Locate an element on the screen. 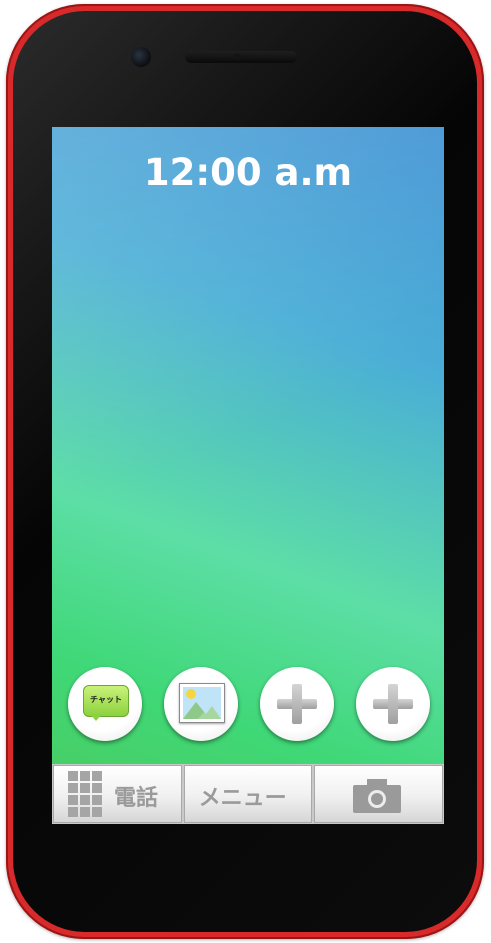  camera-button is located at coordinates (379, 794).